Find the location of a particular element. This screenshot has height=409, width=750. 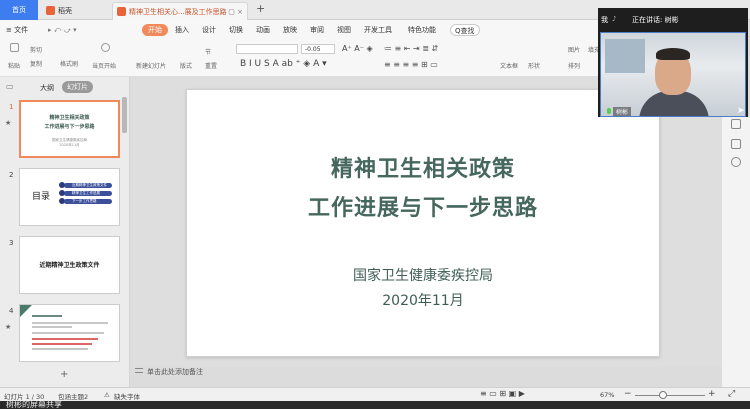

thumb-toc-item: 下一步工作思路 is located at coordinates (88, 201).